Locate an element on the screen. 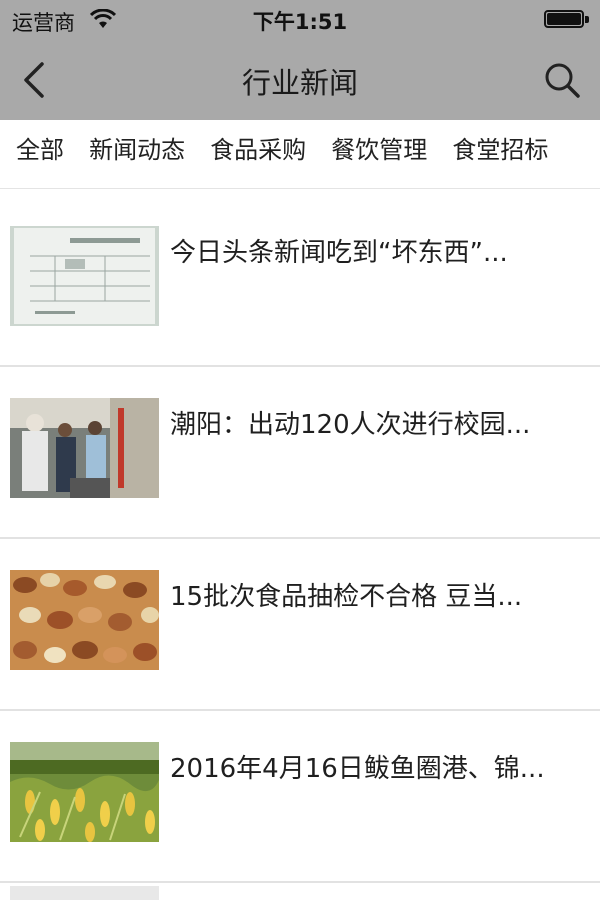 This screenshot has width=600, height=900. list-item-thumbnail is located at coordinates (84, 893).